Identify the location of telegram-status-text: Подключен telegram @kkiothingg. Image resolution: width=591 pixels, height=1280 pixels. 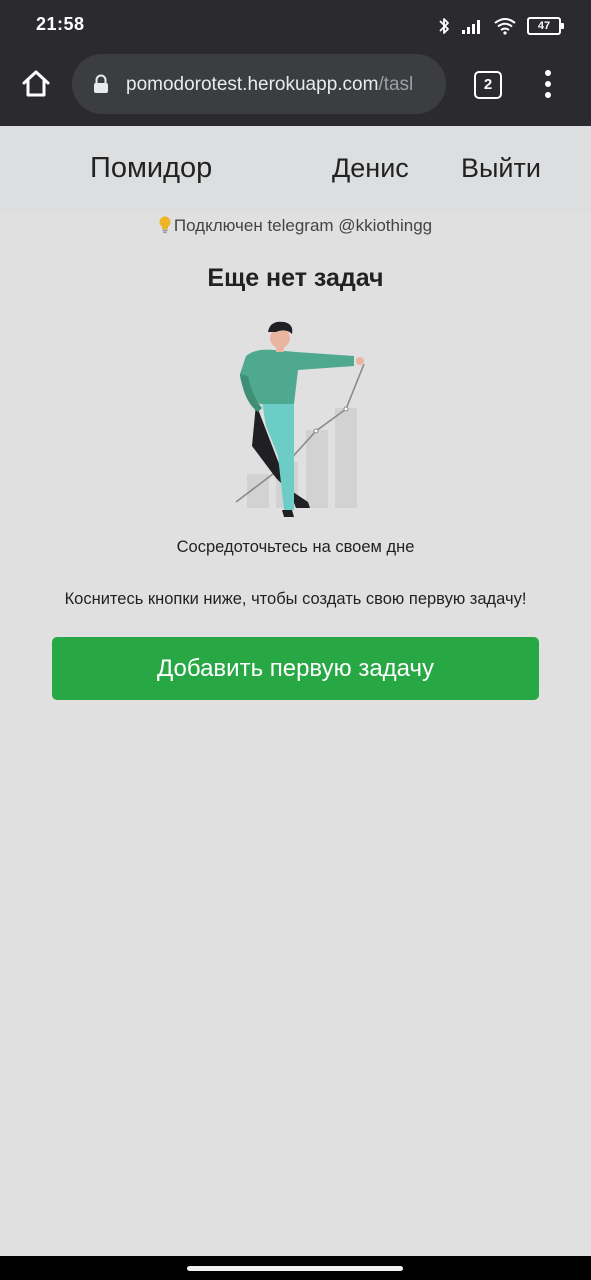
(303, 225).